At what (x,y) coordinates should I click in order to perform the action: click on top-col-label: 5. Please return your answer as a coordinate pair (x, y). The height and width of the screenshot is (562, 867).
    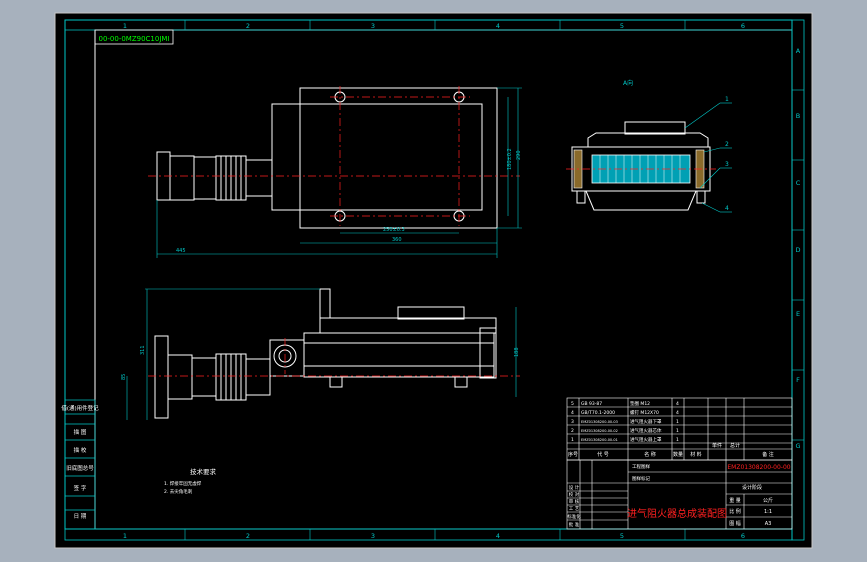
    Looking at the image, I should click on (622, 26).